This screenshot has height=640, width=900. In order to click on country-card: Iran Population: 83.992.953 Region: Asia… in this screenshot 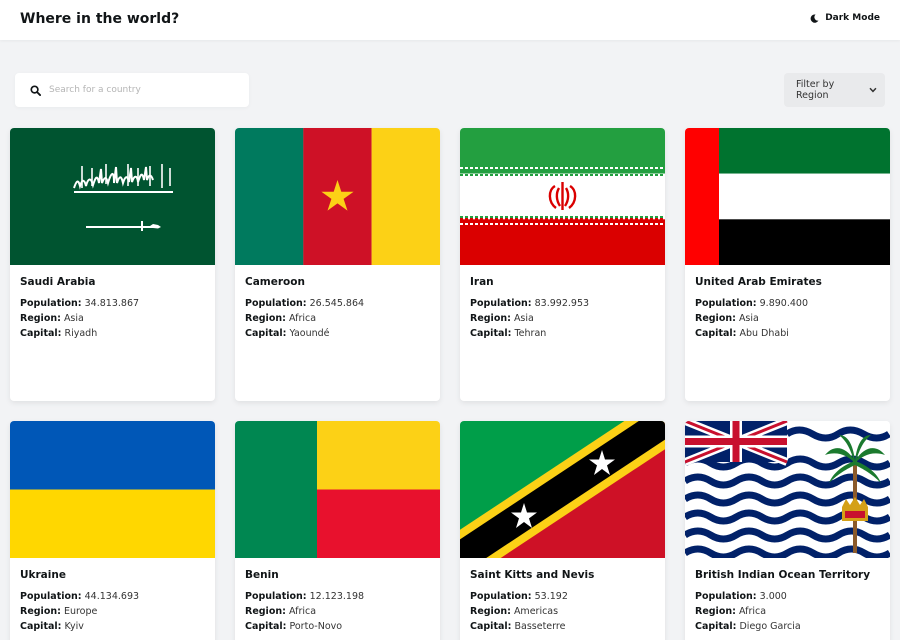, I will do `click(562, 264)`.